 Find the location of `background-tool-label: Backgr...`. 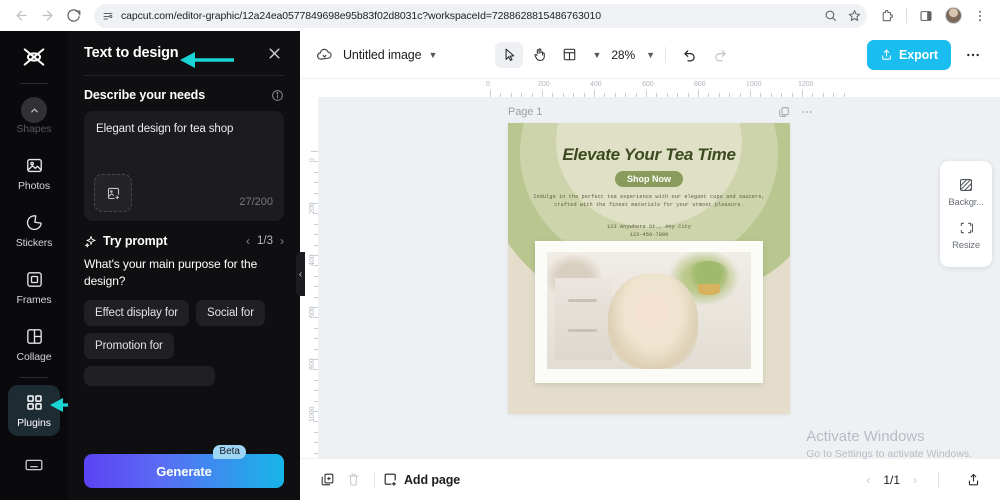

background-tool-label: Backgr... is located at coordinates (966, 202).